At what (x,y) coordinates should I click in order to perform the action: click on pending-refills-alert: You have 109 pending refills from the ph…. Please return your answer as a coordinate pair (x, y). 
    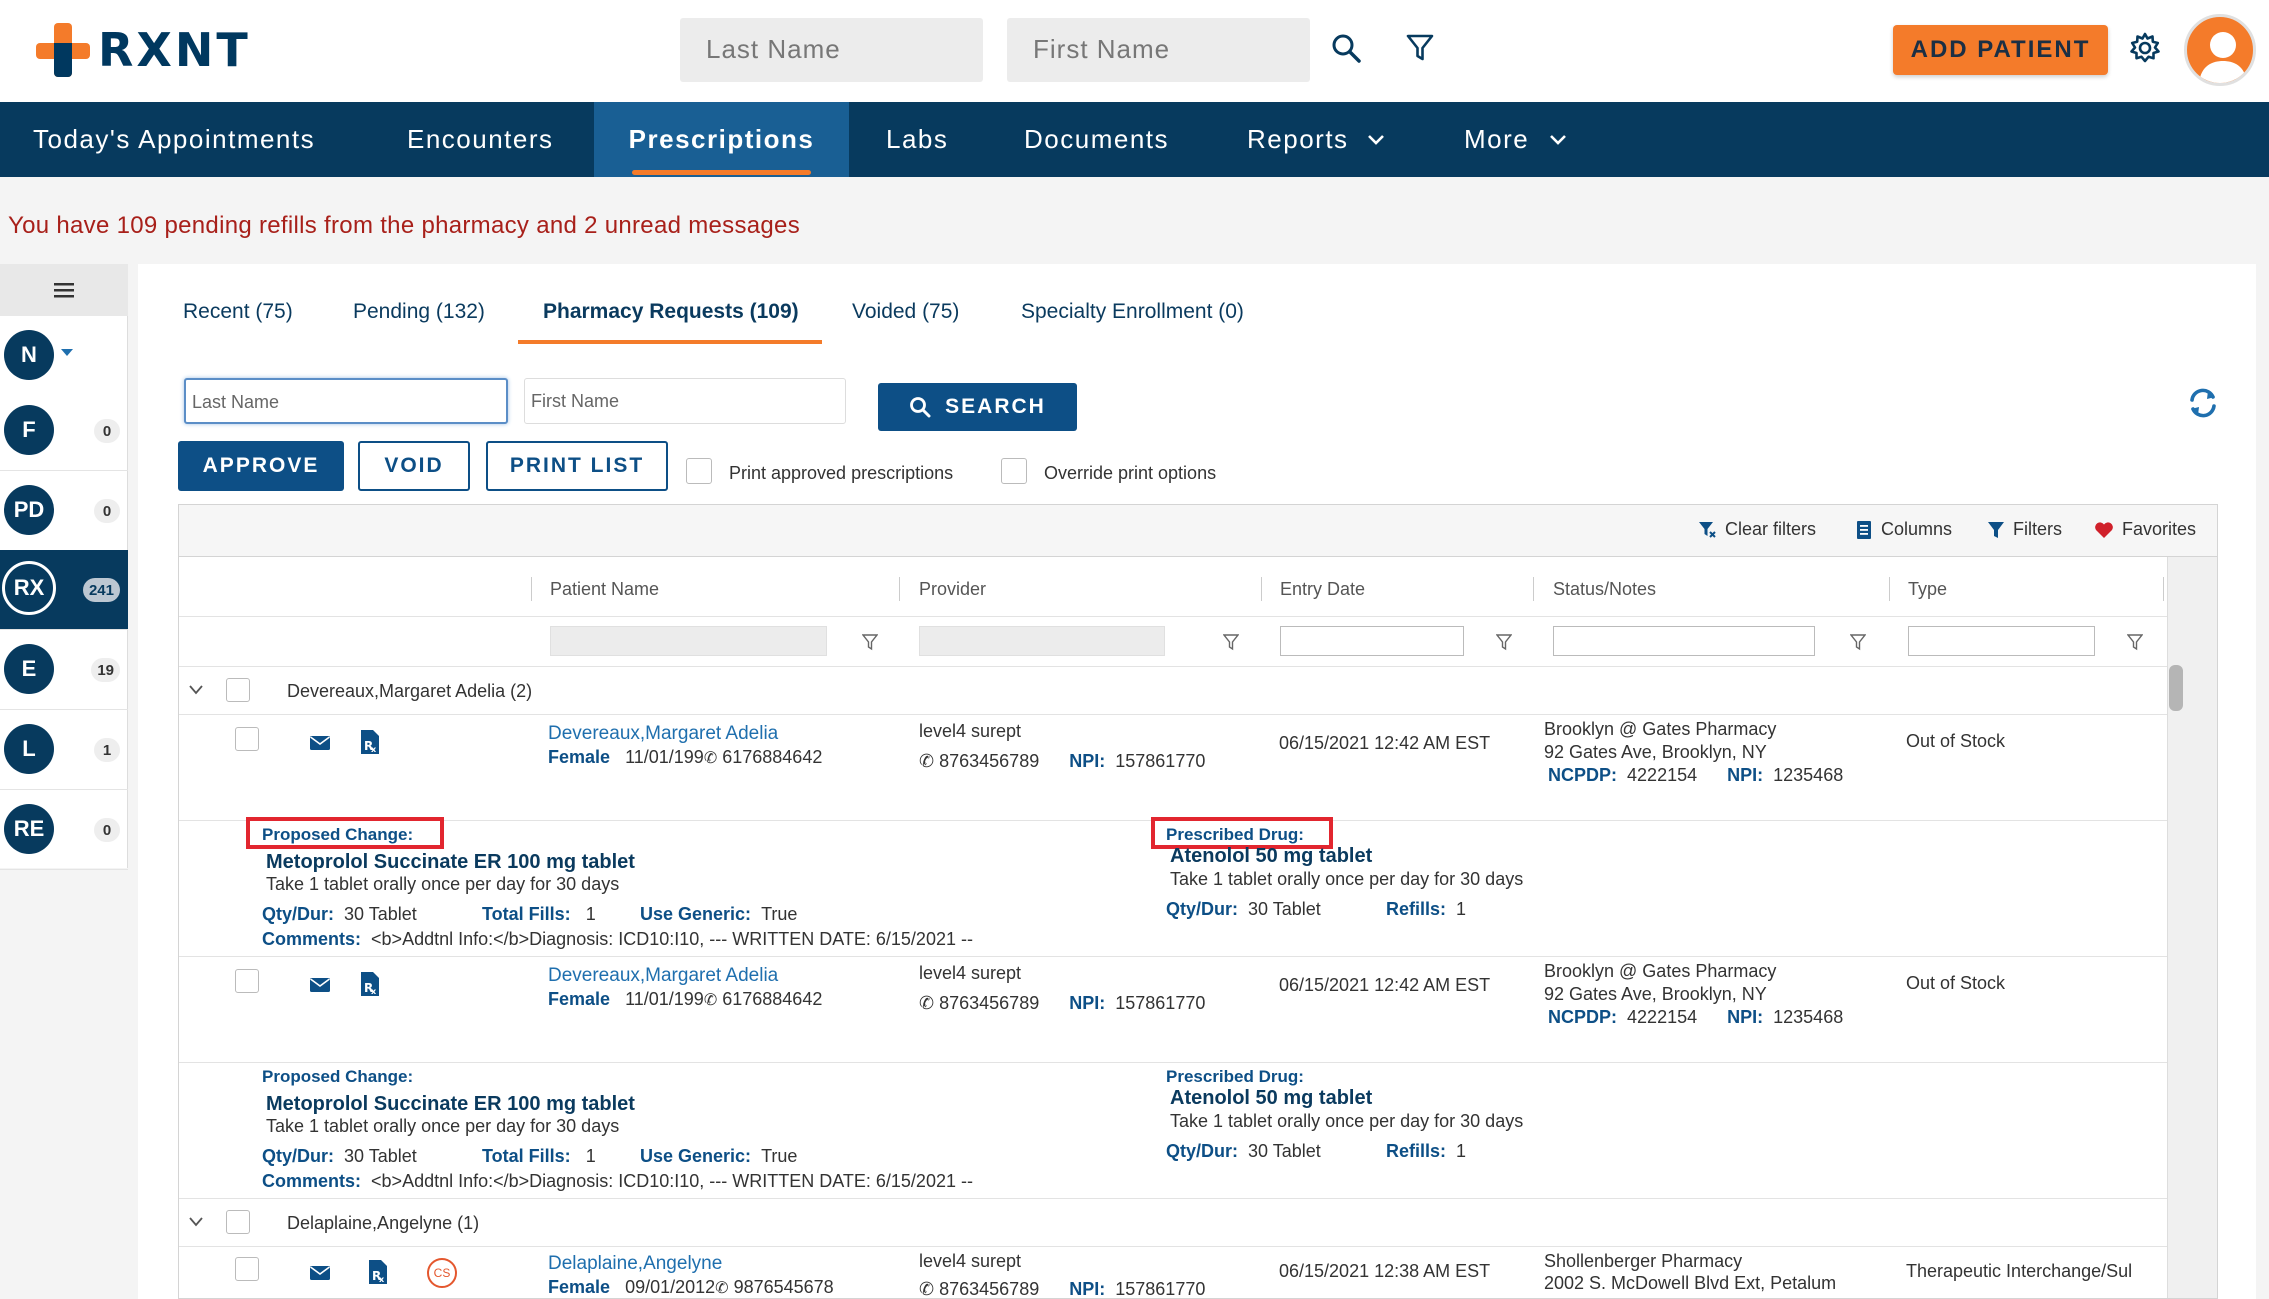
    Looking at the image, I should click on (404, 226).